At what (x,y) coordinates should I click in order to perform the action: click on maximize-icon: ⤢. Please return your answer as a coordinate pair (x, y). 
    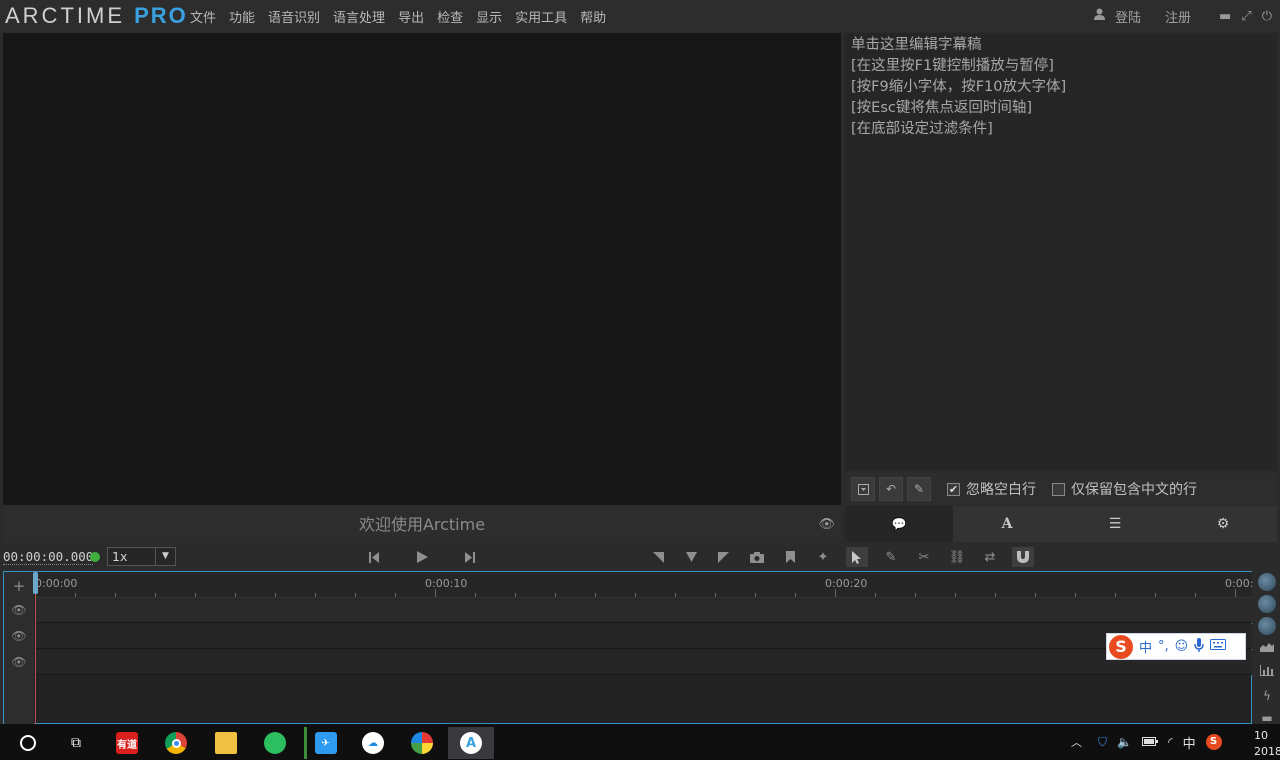
    Looking at the image, I should click on (1246, 16).